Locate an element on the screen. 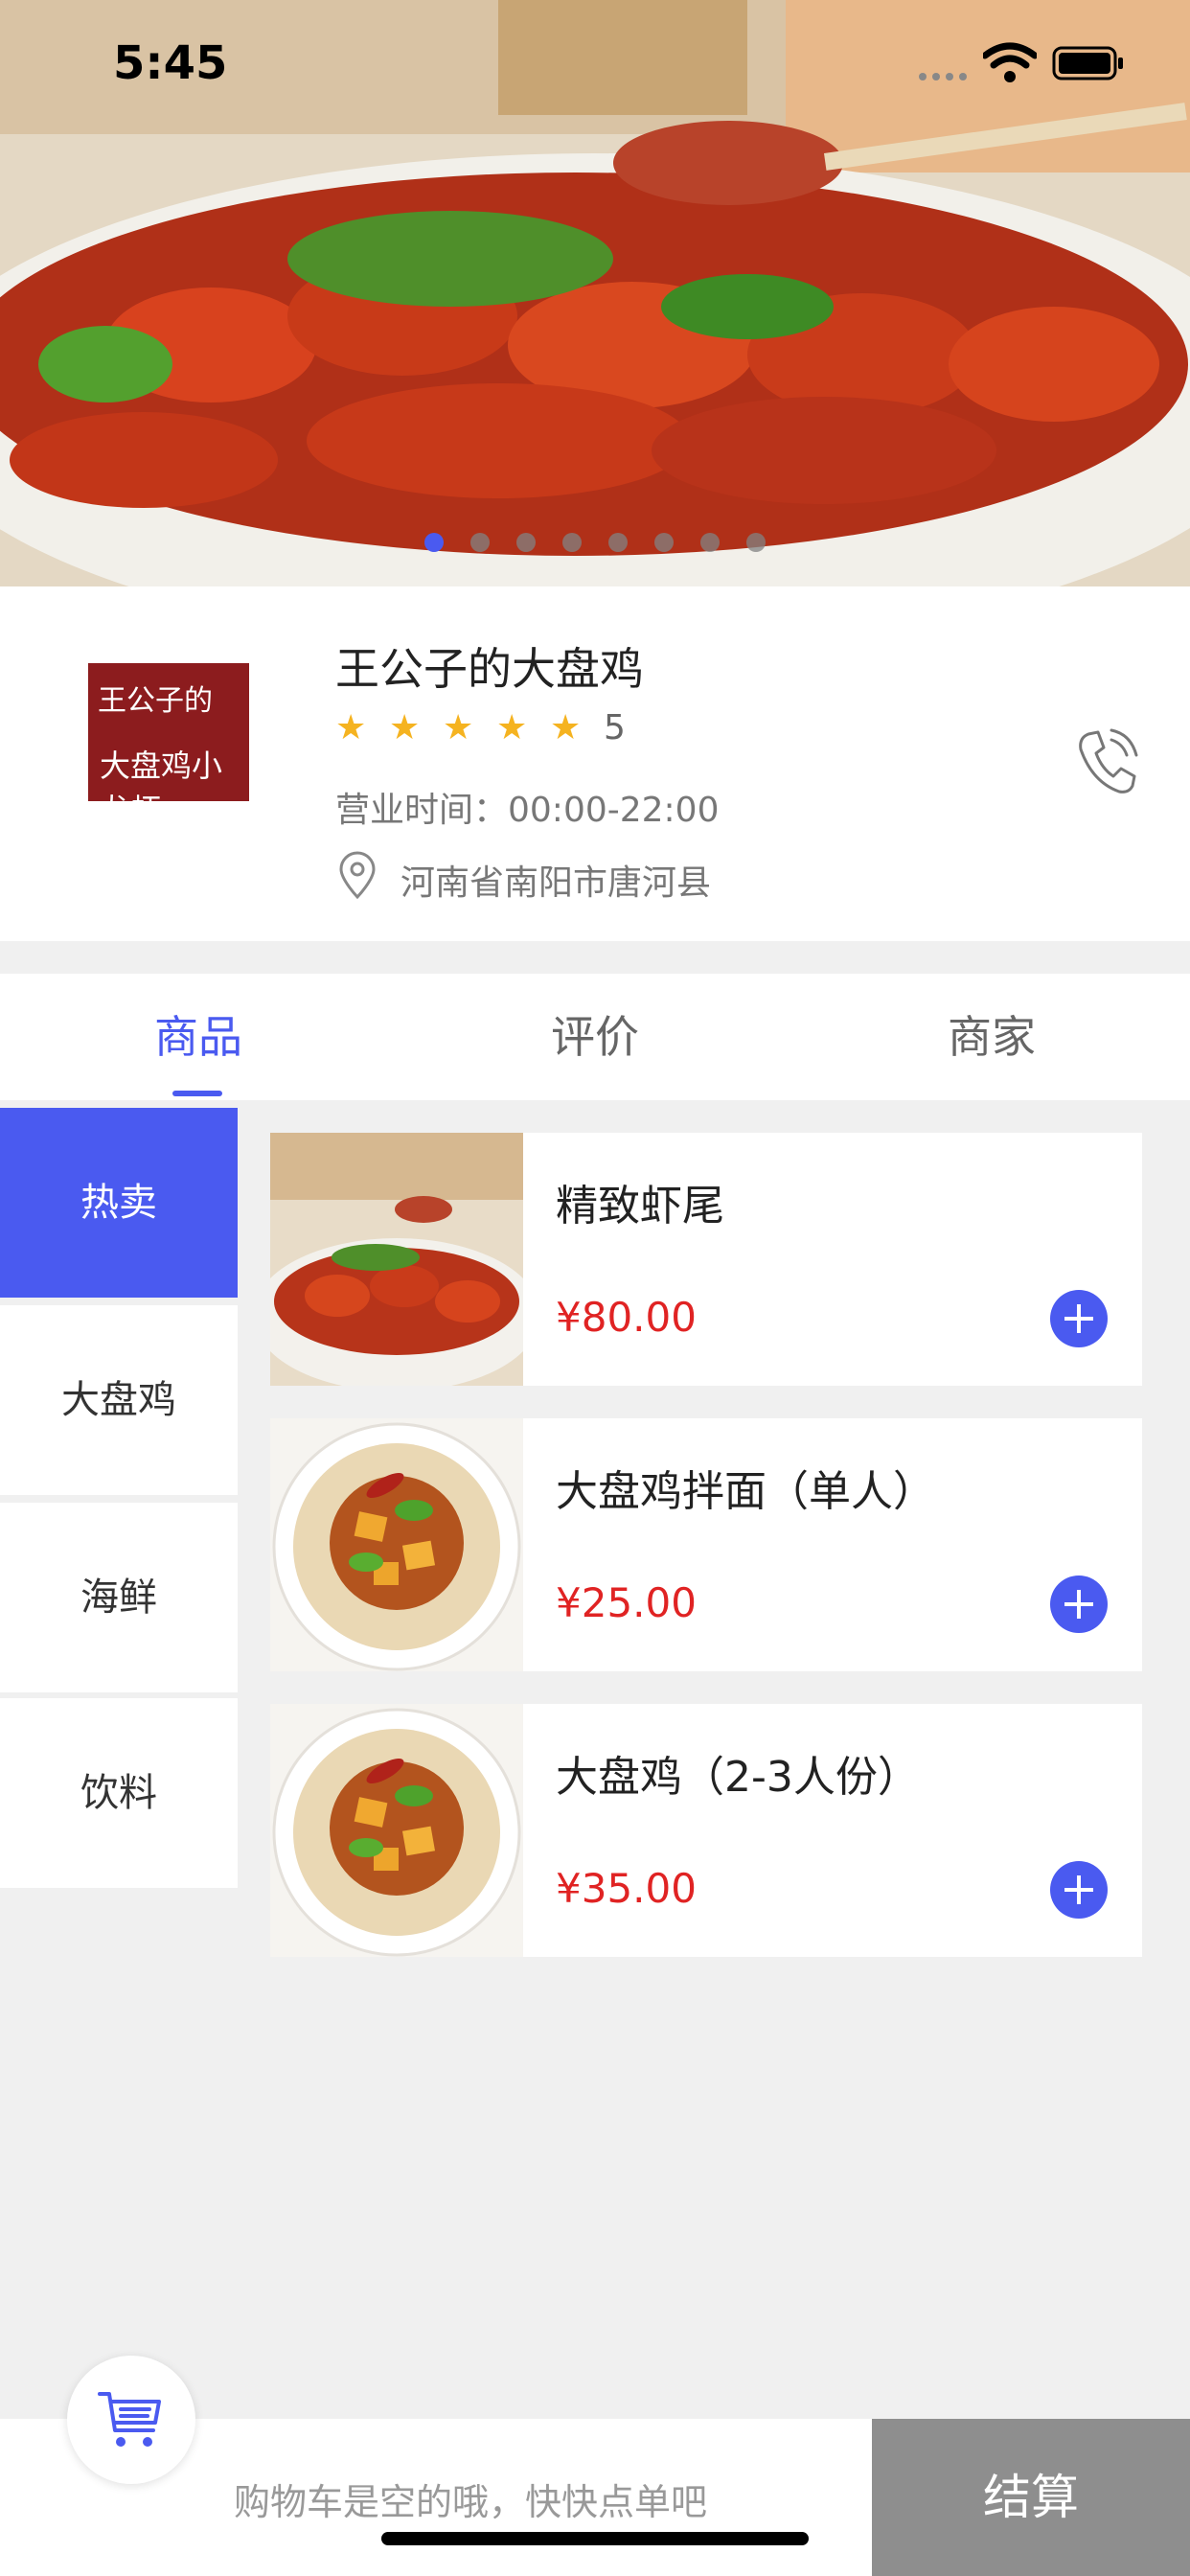 This screenshot has height=2576, width=1190. product-name: 大盘鸡（2-3人份） is located at coordinates (738, 1777).